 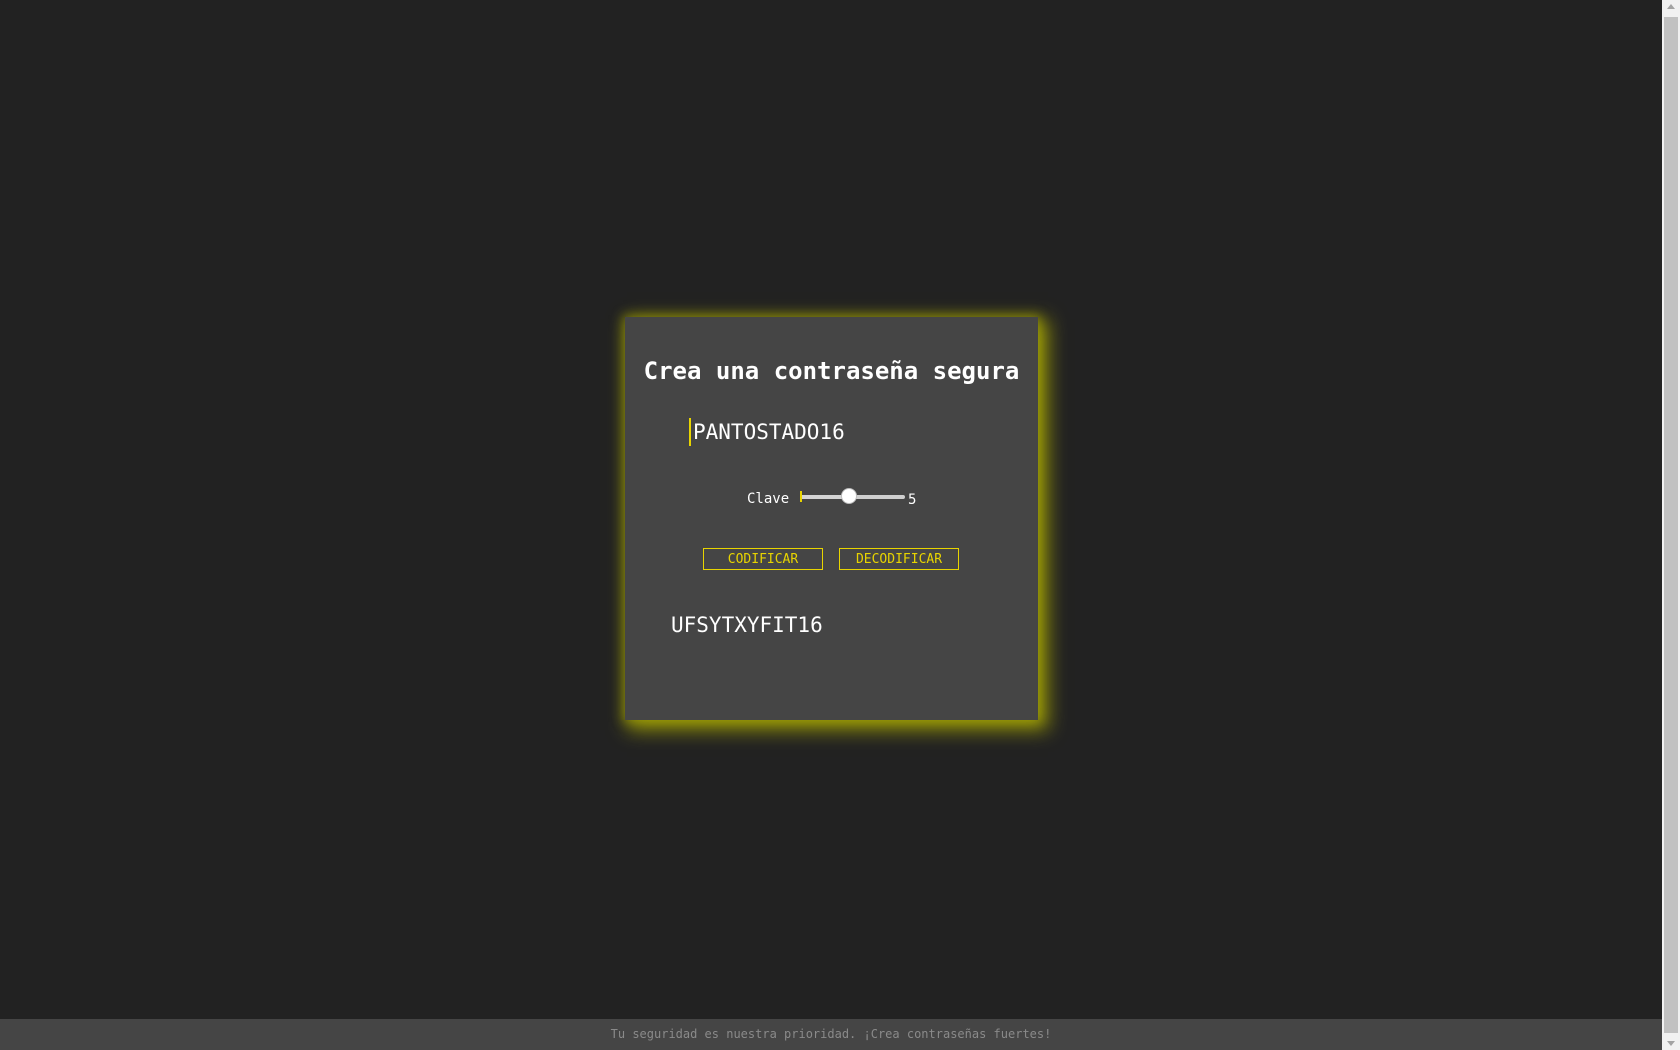 I want to click on vertical-scrollbar, so click(x=1671, y=525).